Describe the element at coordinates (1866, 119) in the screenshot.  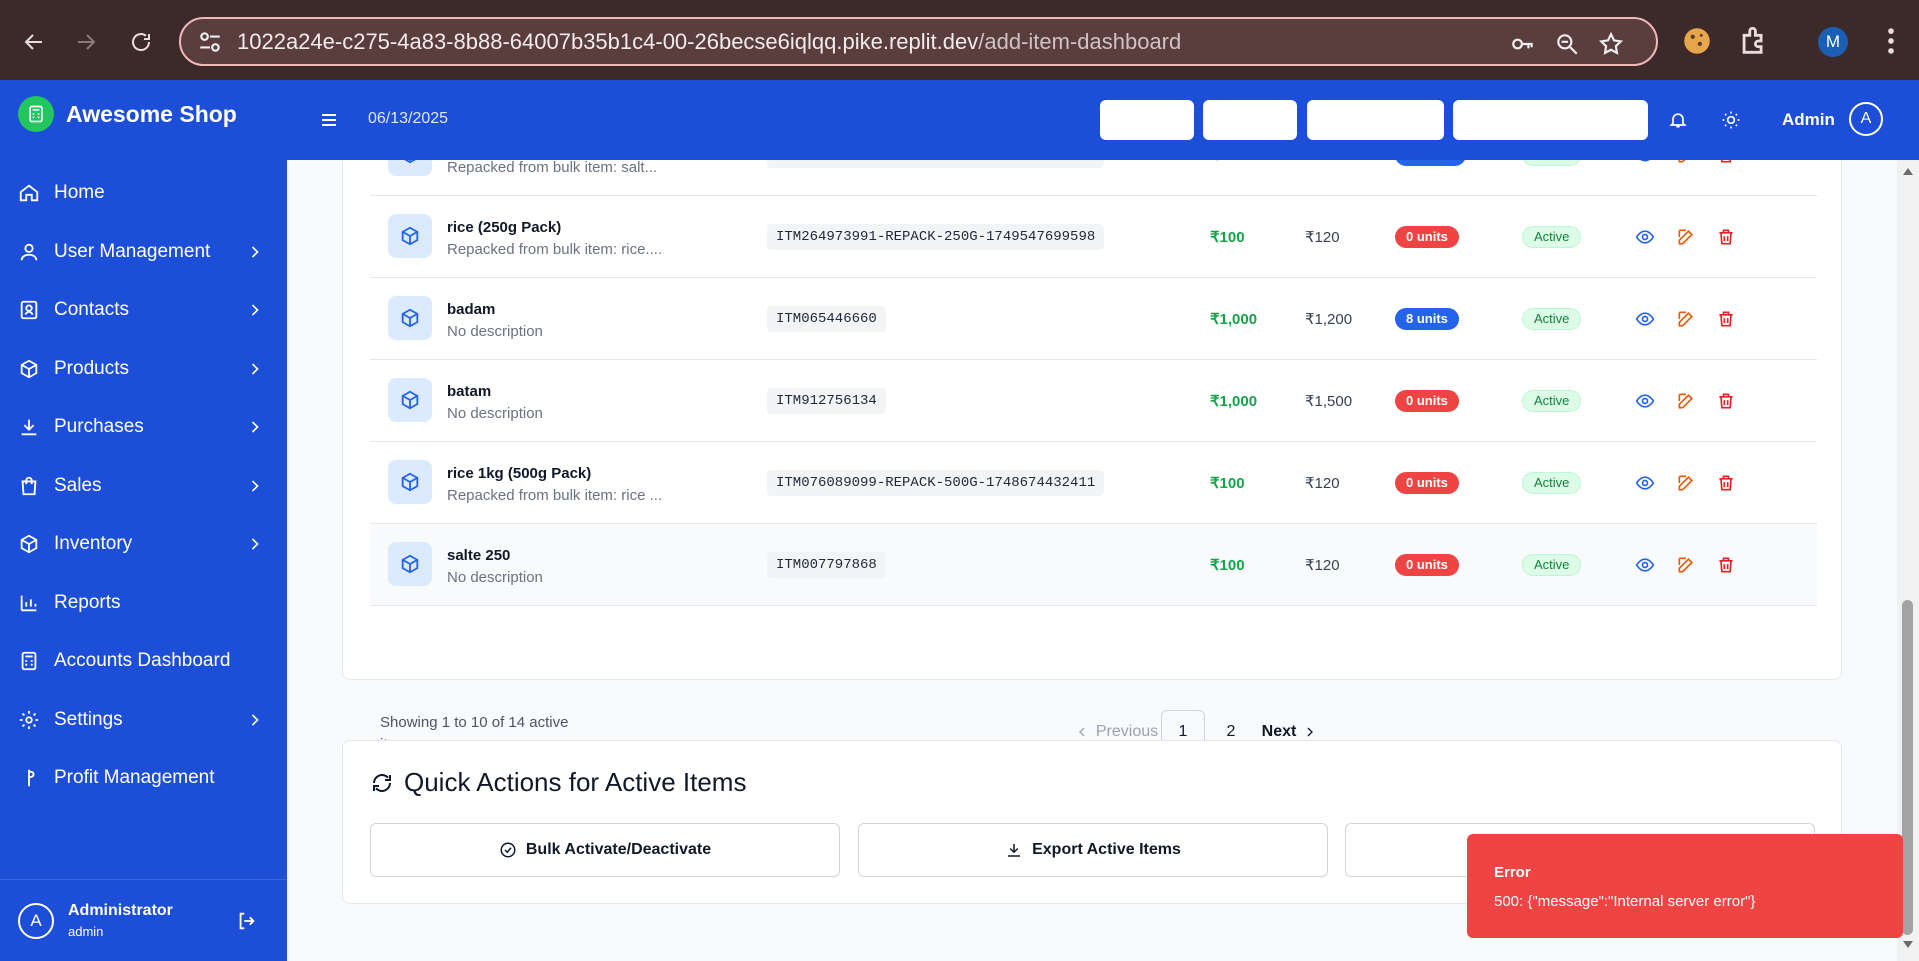
I see `admin-avatar: A` at that location.